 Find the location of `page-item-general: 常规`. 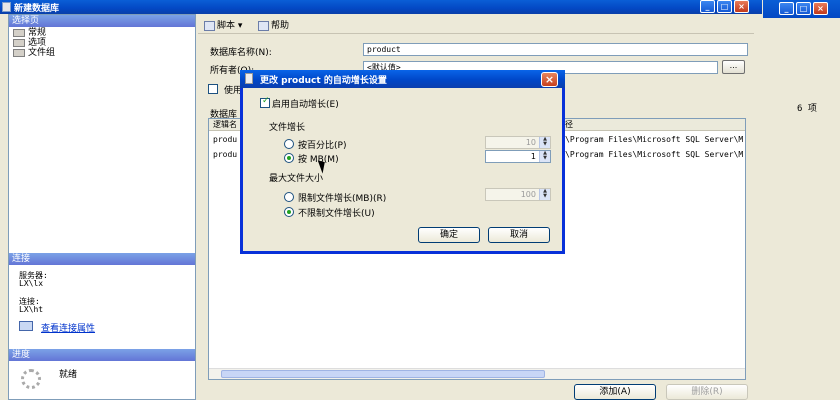

page-item-general: 常规 is located at coordinates (29, 33).